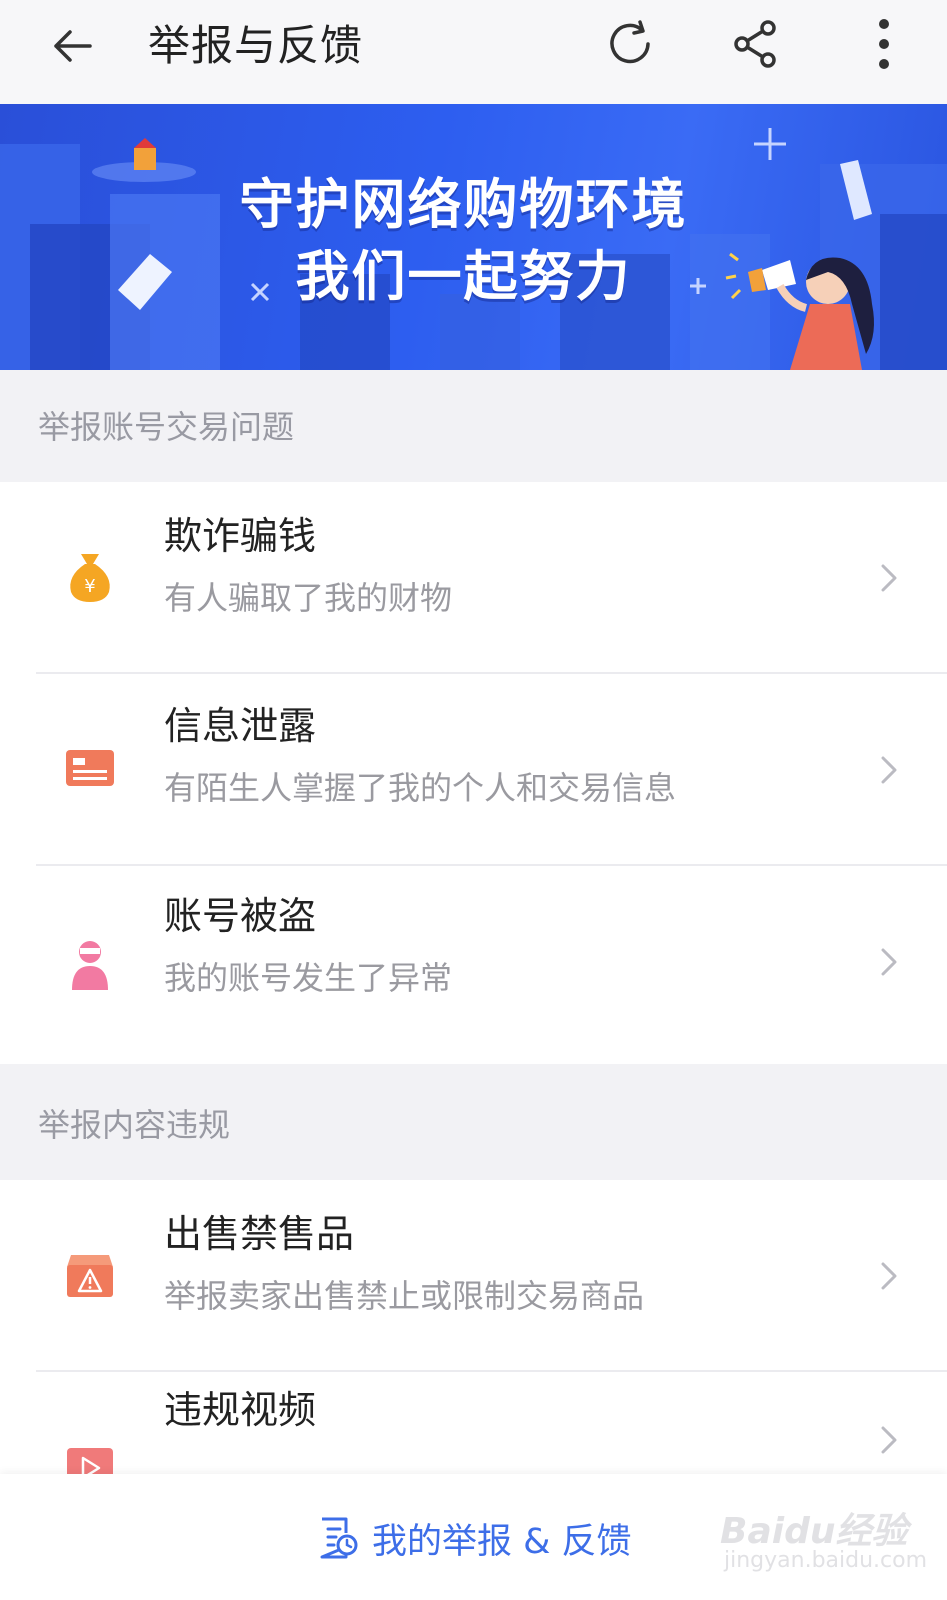 This screenshot has width=947, height=1600. What do you see at coordinates (240, 916) in the screenshot?
I see `item-title: 账号被盗` at bounding box center [240, 916].